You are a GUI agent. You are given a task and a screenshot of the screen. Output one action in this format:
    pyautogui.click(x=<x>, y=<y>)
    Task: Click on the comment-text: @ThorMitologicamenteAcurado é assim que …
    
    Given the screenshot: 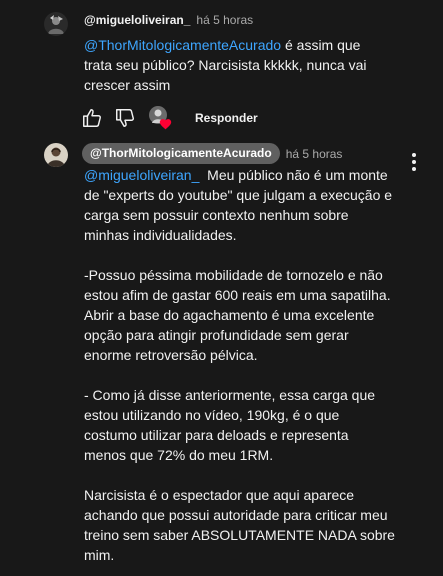 What is the action you would take?
    pyautogui.click(x=249, y=65)
    